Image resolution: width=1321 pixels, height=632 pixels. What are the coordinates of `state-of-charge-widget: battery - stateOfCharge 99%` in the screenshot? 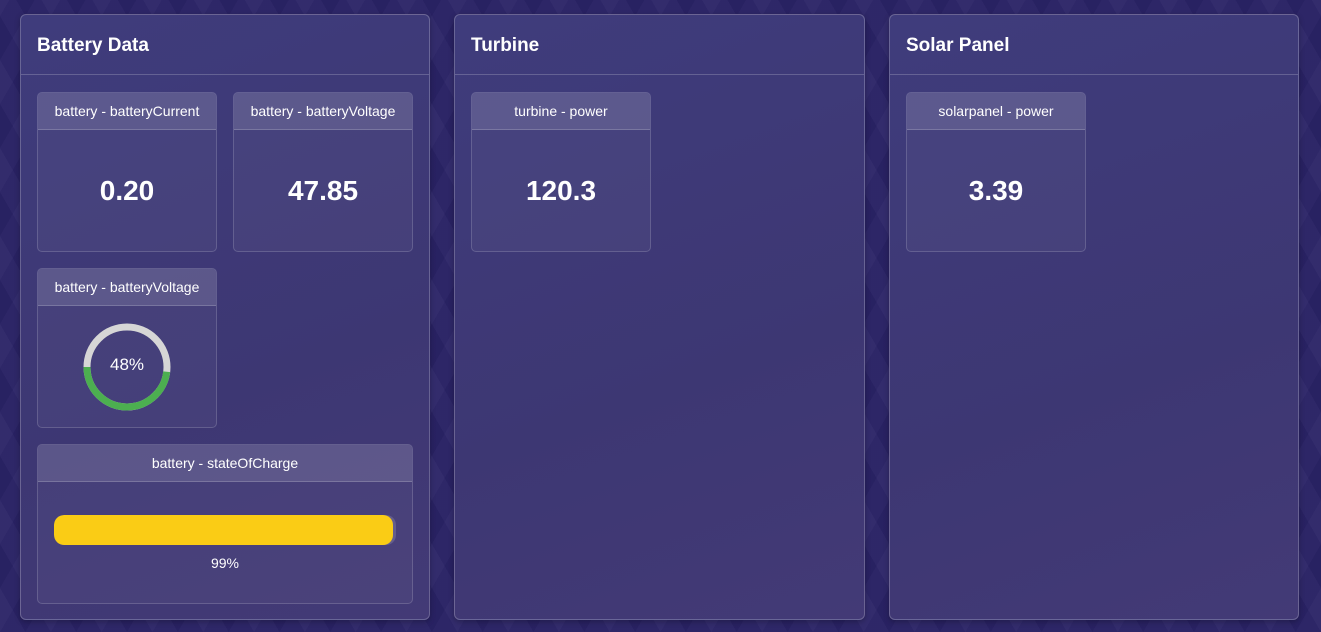 It's located at (225, 524).